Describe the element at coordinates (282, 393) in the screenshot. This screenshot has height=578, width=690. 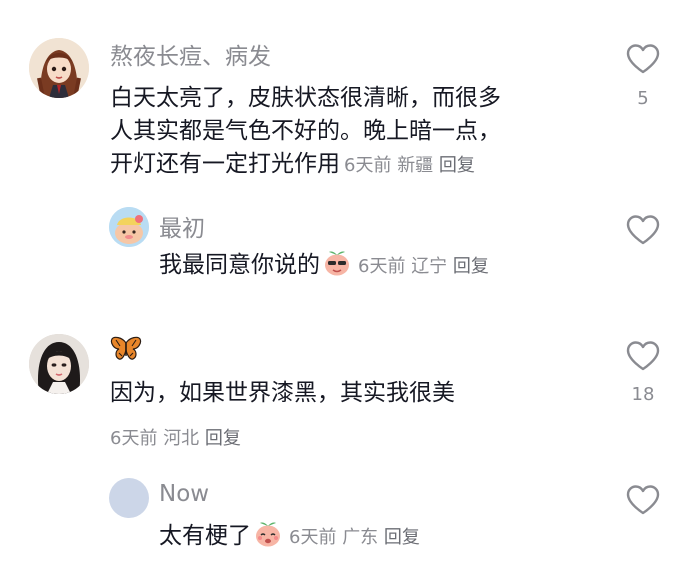
I see `comment-text: 因为，如果世界漆黑，其实我很美` at that location.